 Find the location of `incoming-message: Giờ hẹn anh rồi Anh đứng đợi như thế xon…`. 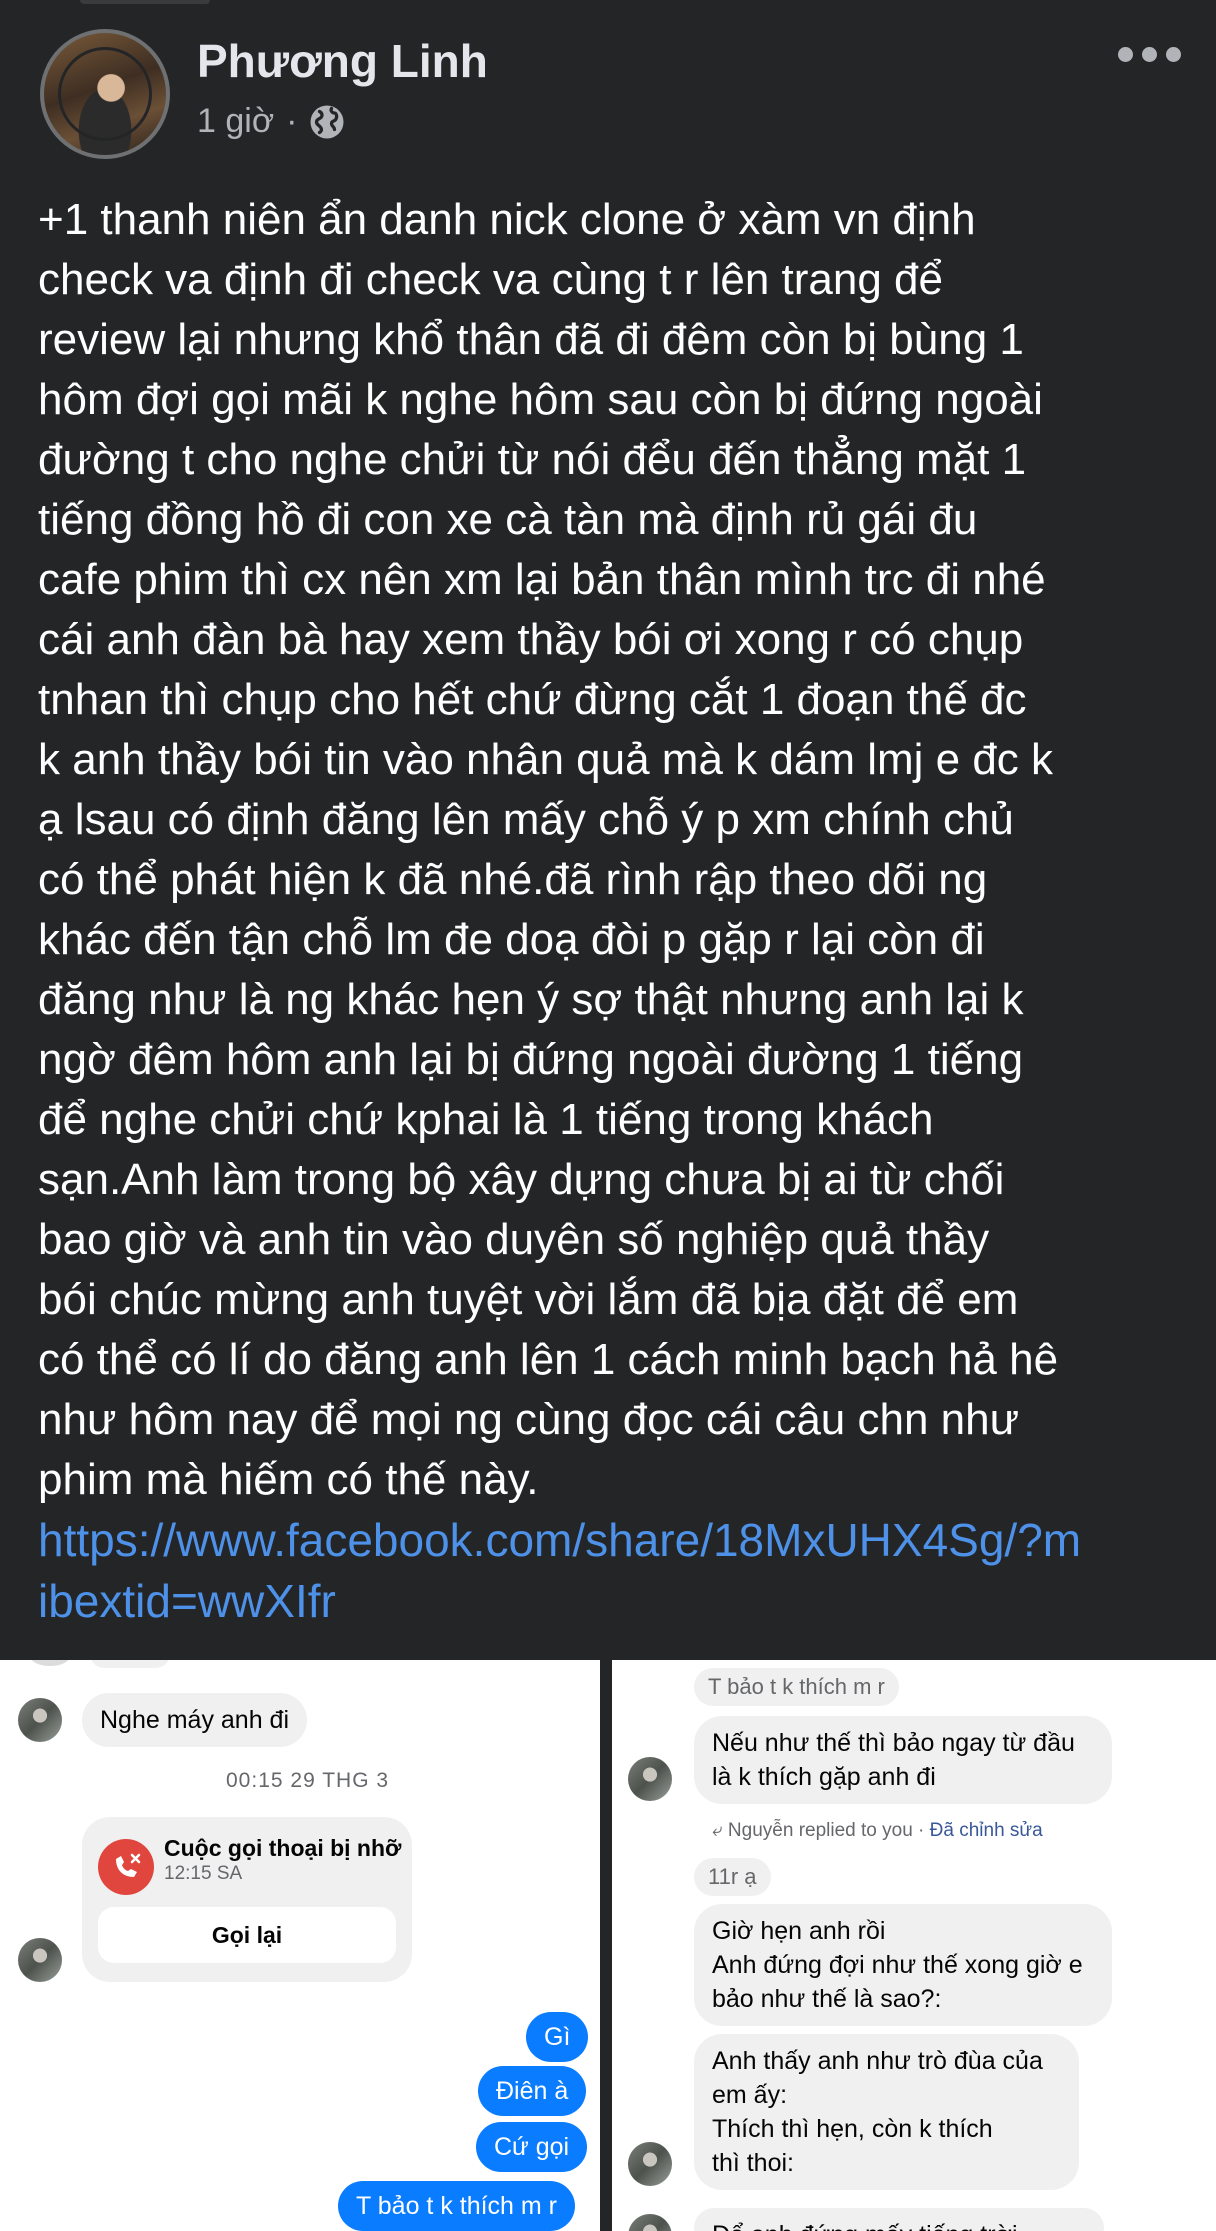

incoming-message: Giờ hẹn anh rồi Anh đứng đợi như thế xon… is located at coordinates (903, 1965).